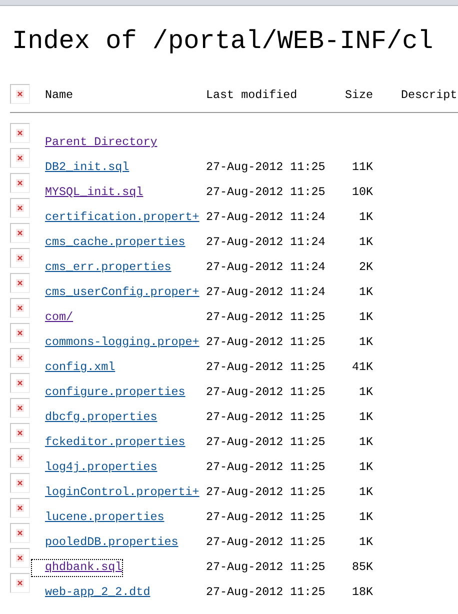 This screenshot has height=614, width=458. Describe the element at coordinates (59, 97) in the screenshot. I see `column-header: Name` at that location.